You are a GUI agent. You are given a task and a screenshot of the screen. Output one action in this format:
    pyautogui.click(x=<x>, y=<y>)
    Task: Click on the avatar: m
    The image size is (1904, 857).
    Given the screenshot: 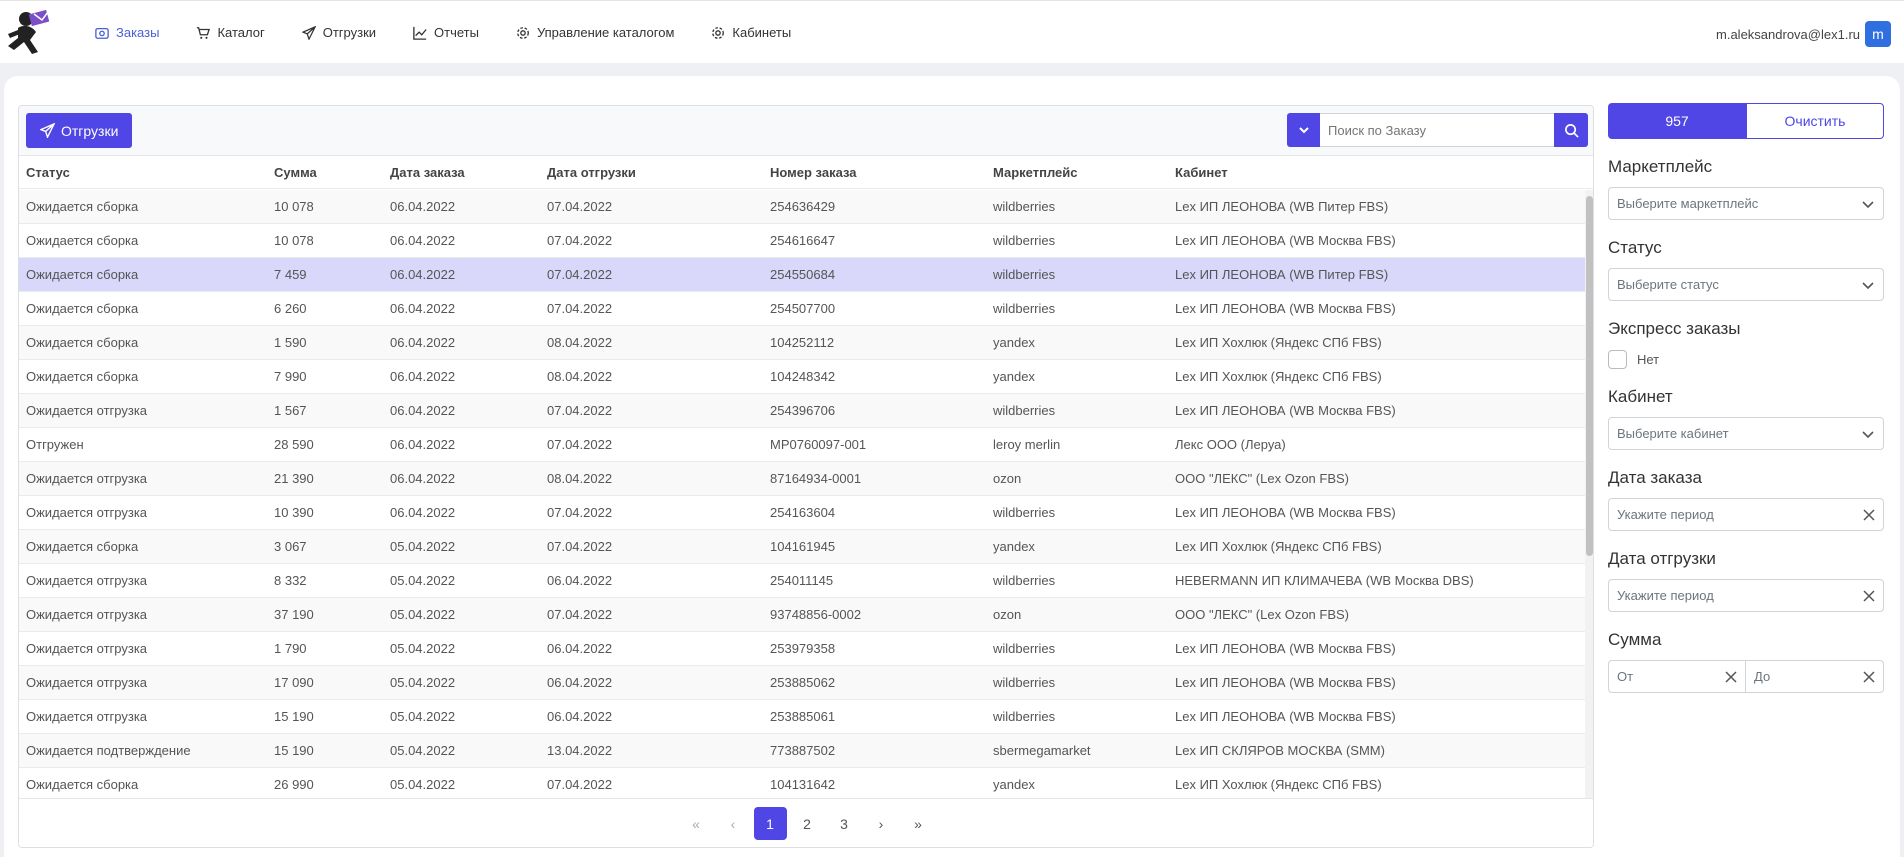 What is the action you would take?
    pyautogui.click(x=1878, y=34)
    